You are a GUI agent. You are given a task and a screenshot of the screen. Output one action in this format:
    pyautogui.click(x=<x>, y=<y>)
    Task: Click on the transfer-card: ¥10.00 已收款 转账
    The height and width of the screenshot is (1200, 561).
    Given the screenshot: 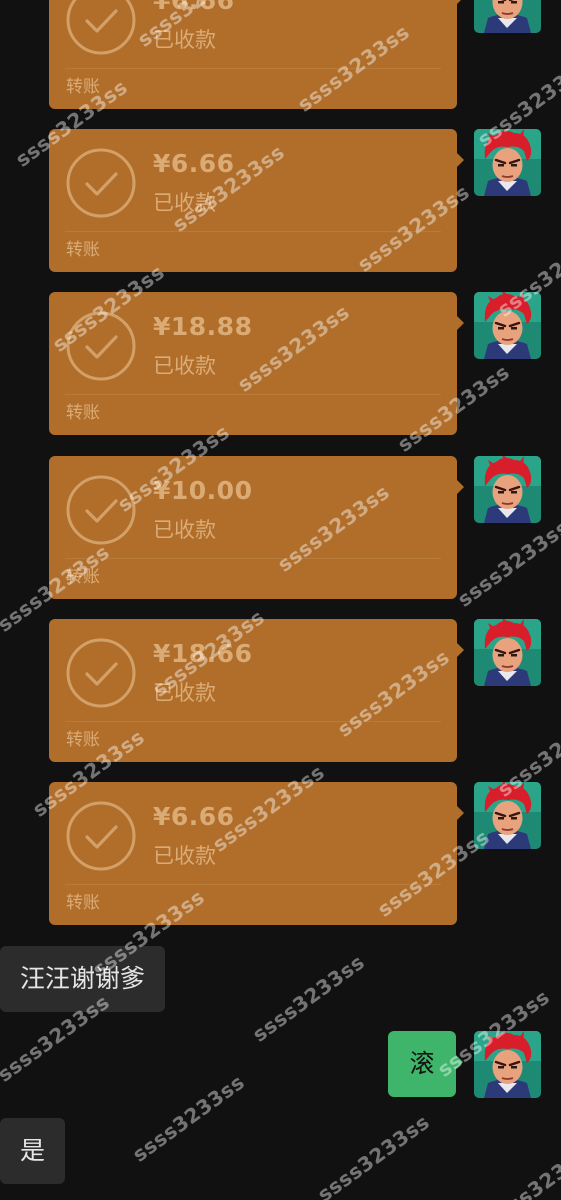 What is the action you would take?
    pyautogui.click(x=256, y=527)
    